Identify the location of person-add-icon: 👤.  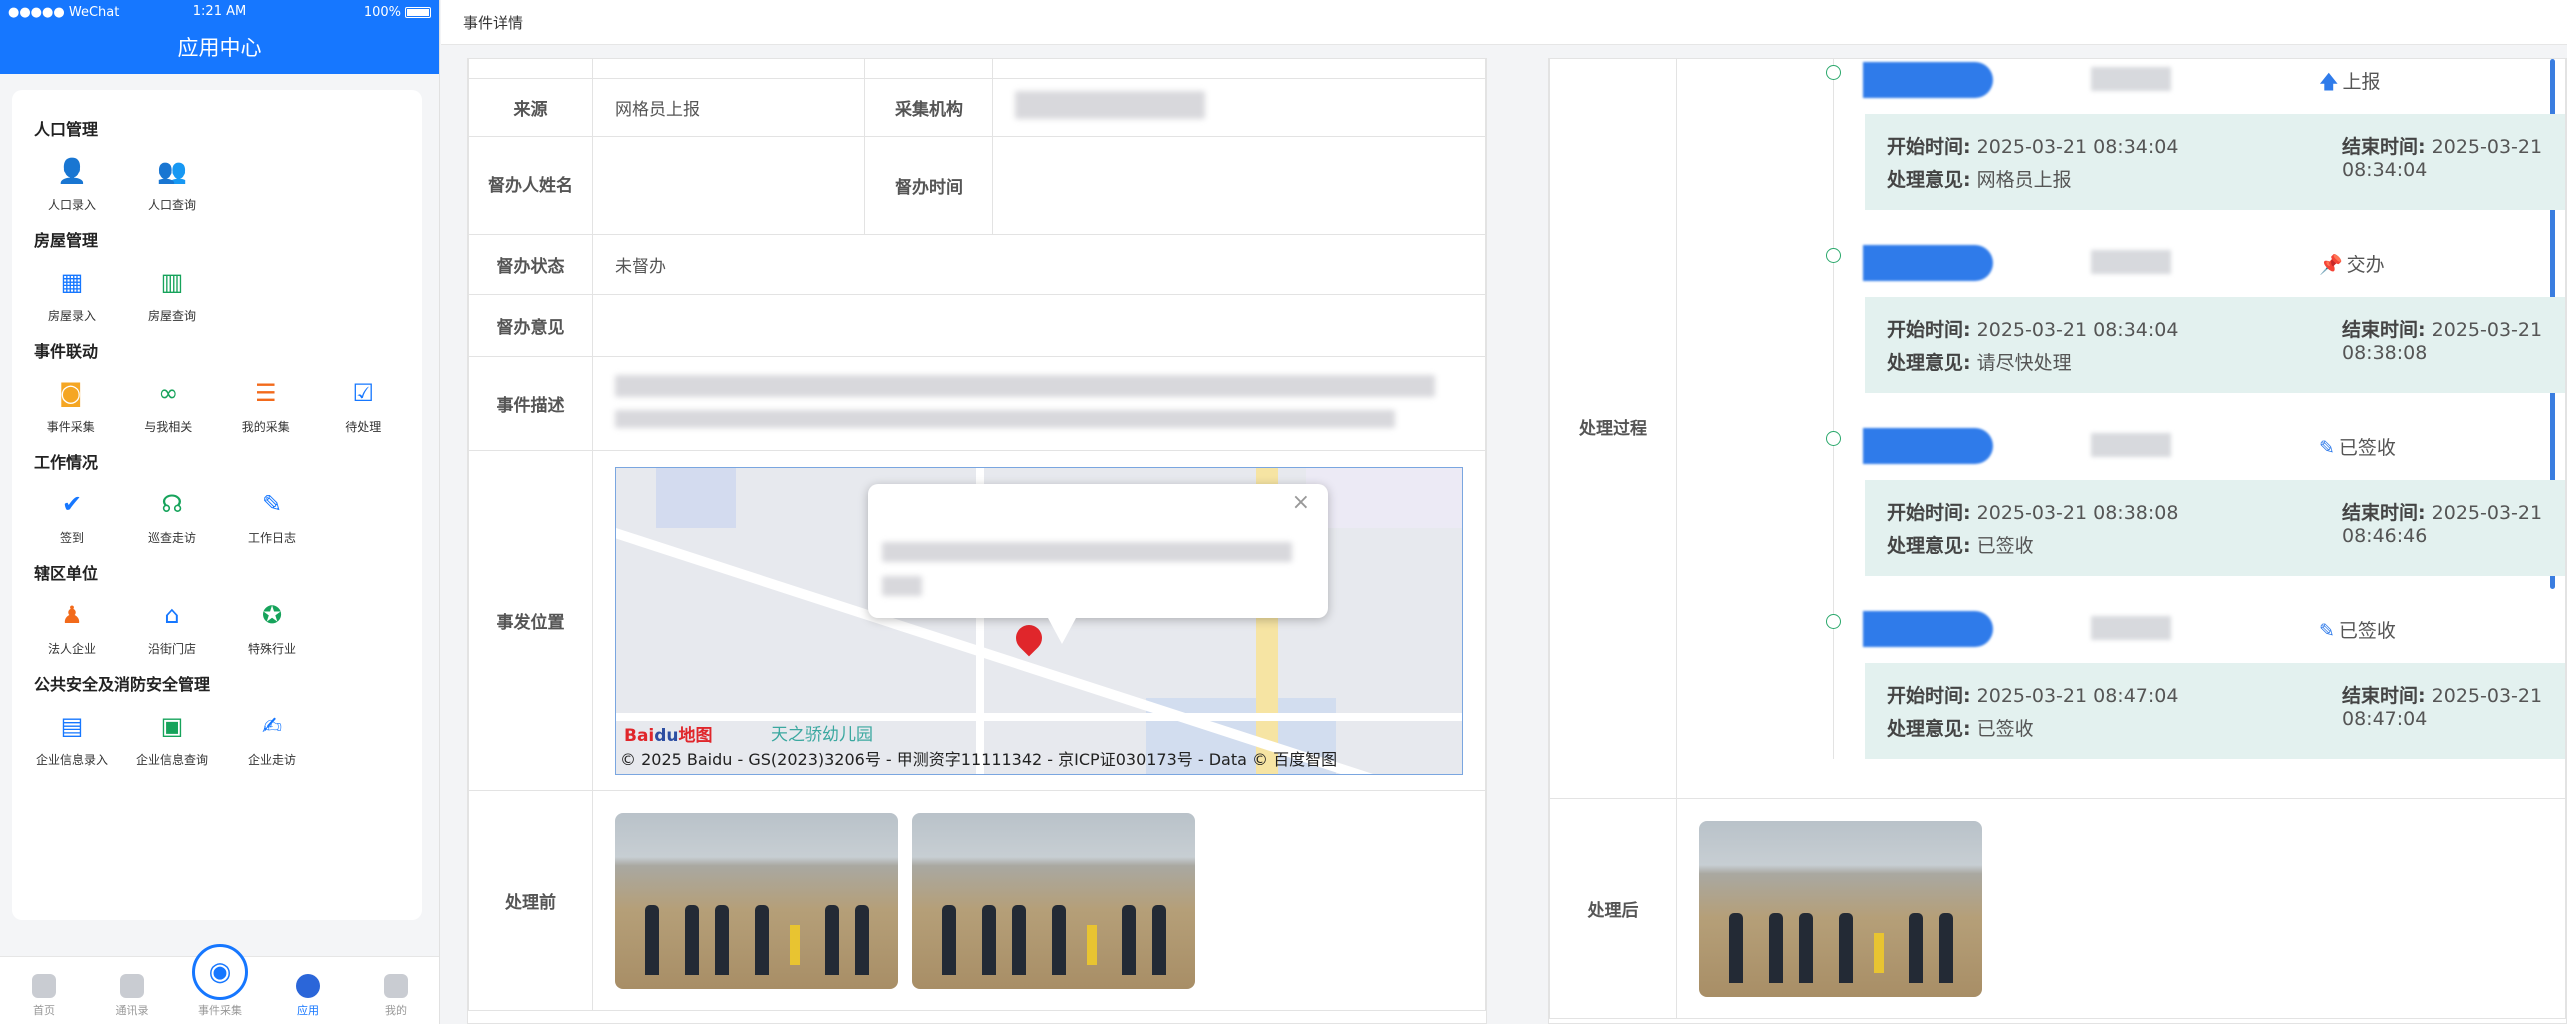
(72, 171).